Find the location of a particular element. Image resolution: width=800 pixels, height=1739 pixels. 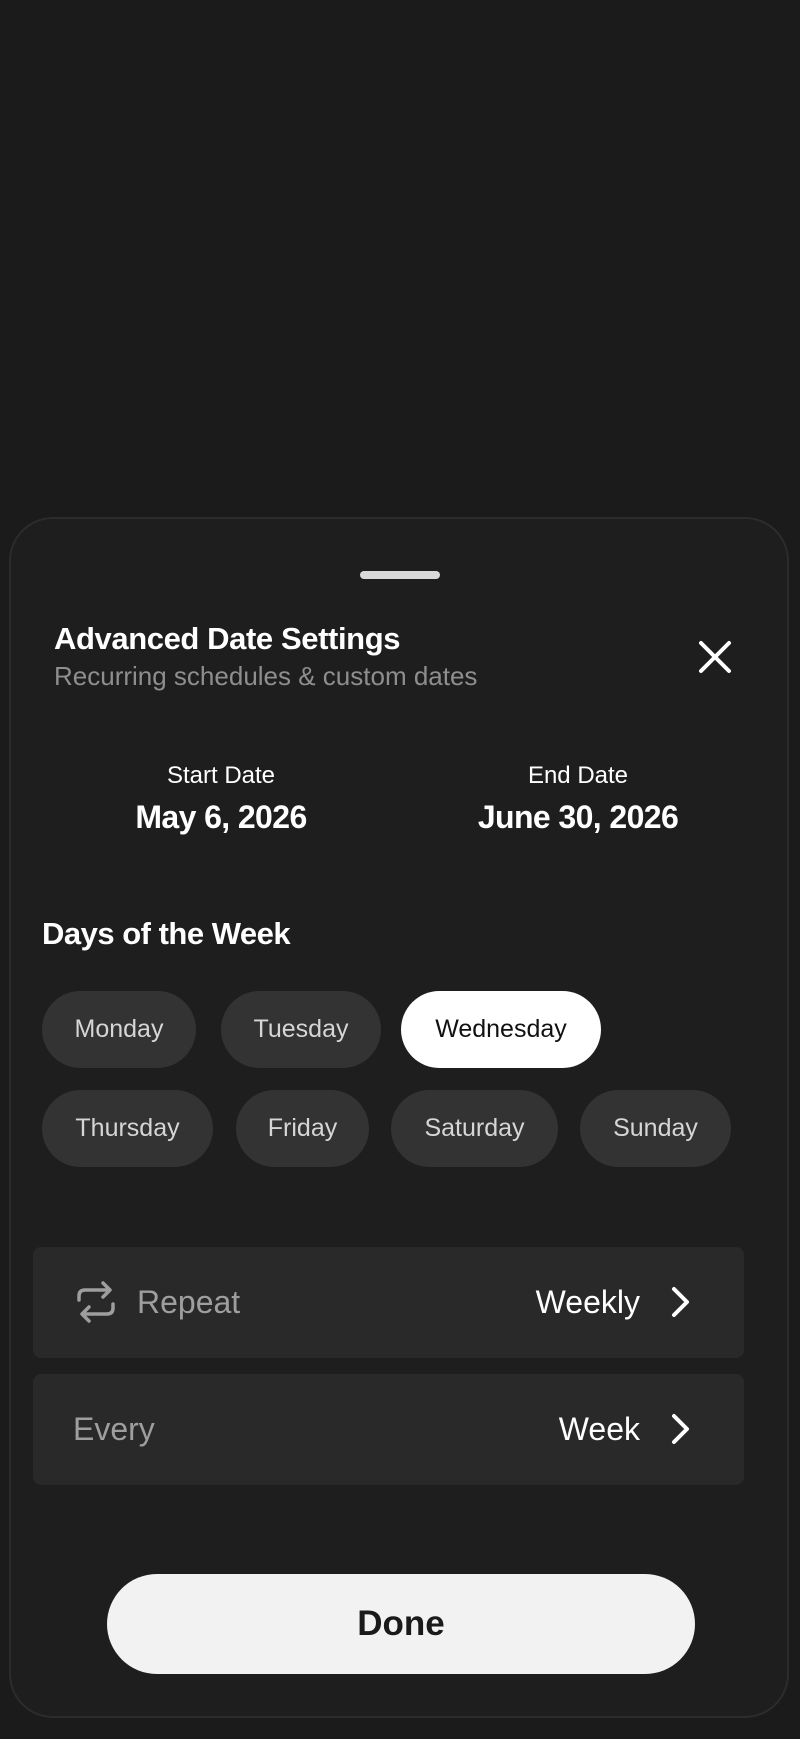

end-date: End Date June 30, 2026 is located at coordinates (578, 799).